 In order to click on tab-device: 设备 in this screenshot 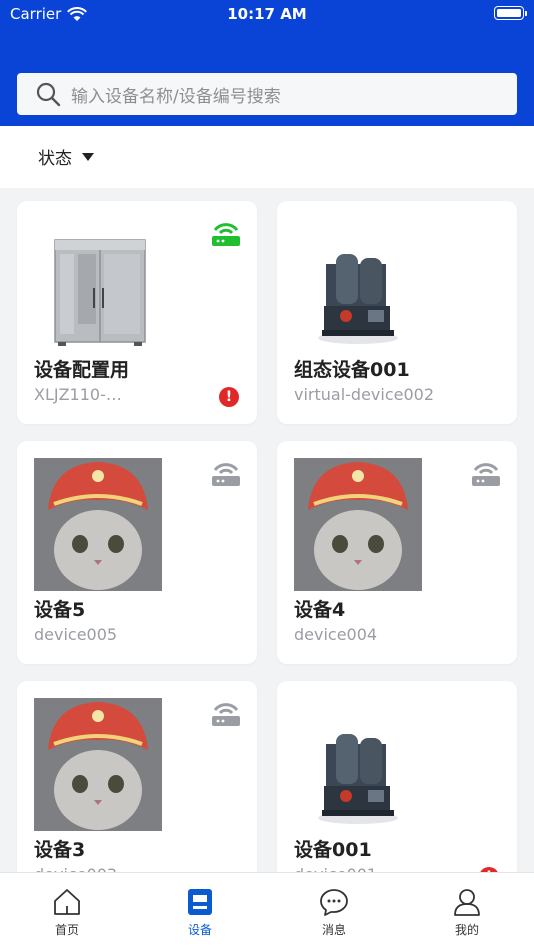, I will do `click(200, 912)`.